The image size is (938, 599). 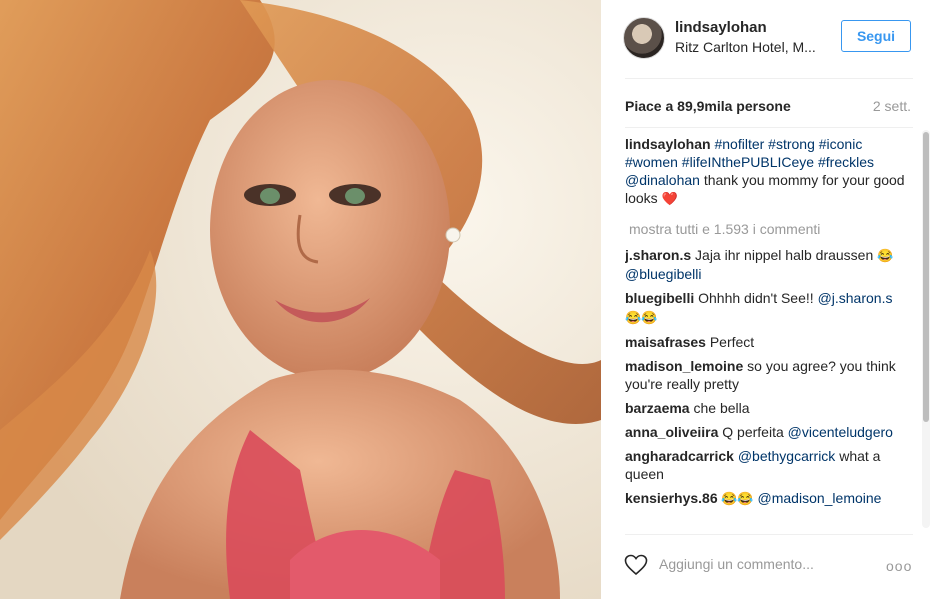 What do you see at coordinates (840, 432) in the screenshot?
I see `comment-mention: @vicenteludgero` at bounding box center [840, 432].